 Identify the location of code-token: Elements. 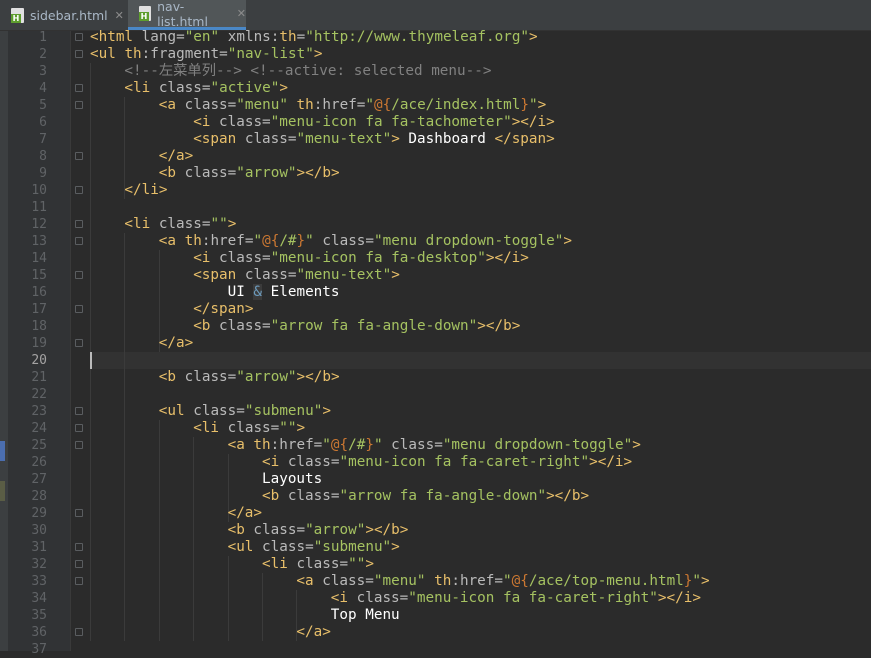
(301, 292).